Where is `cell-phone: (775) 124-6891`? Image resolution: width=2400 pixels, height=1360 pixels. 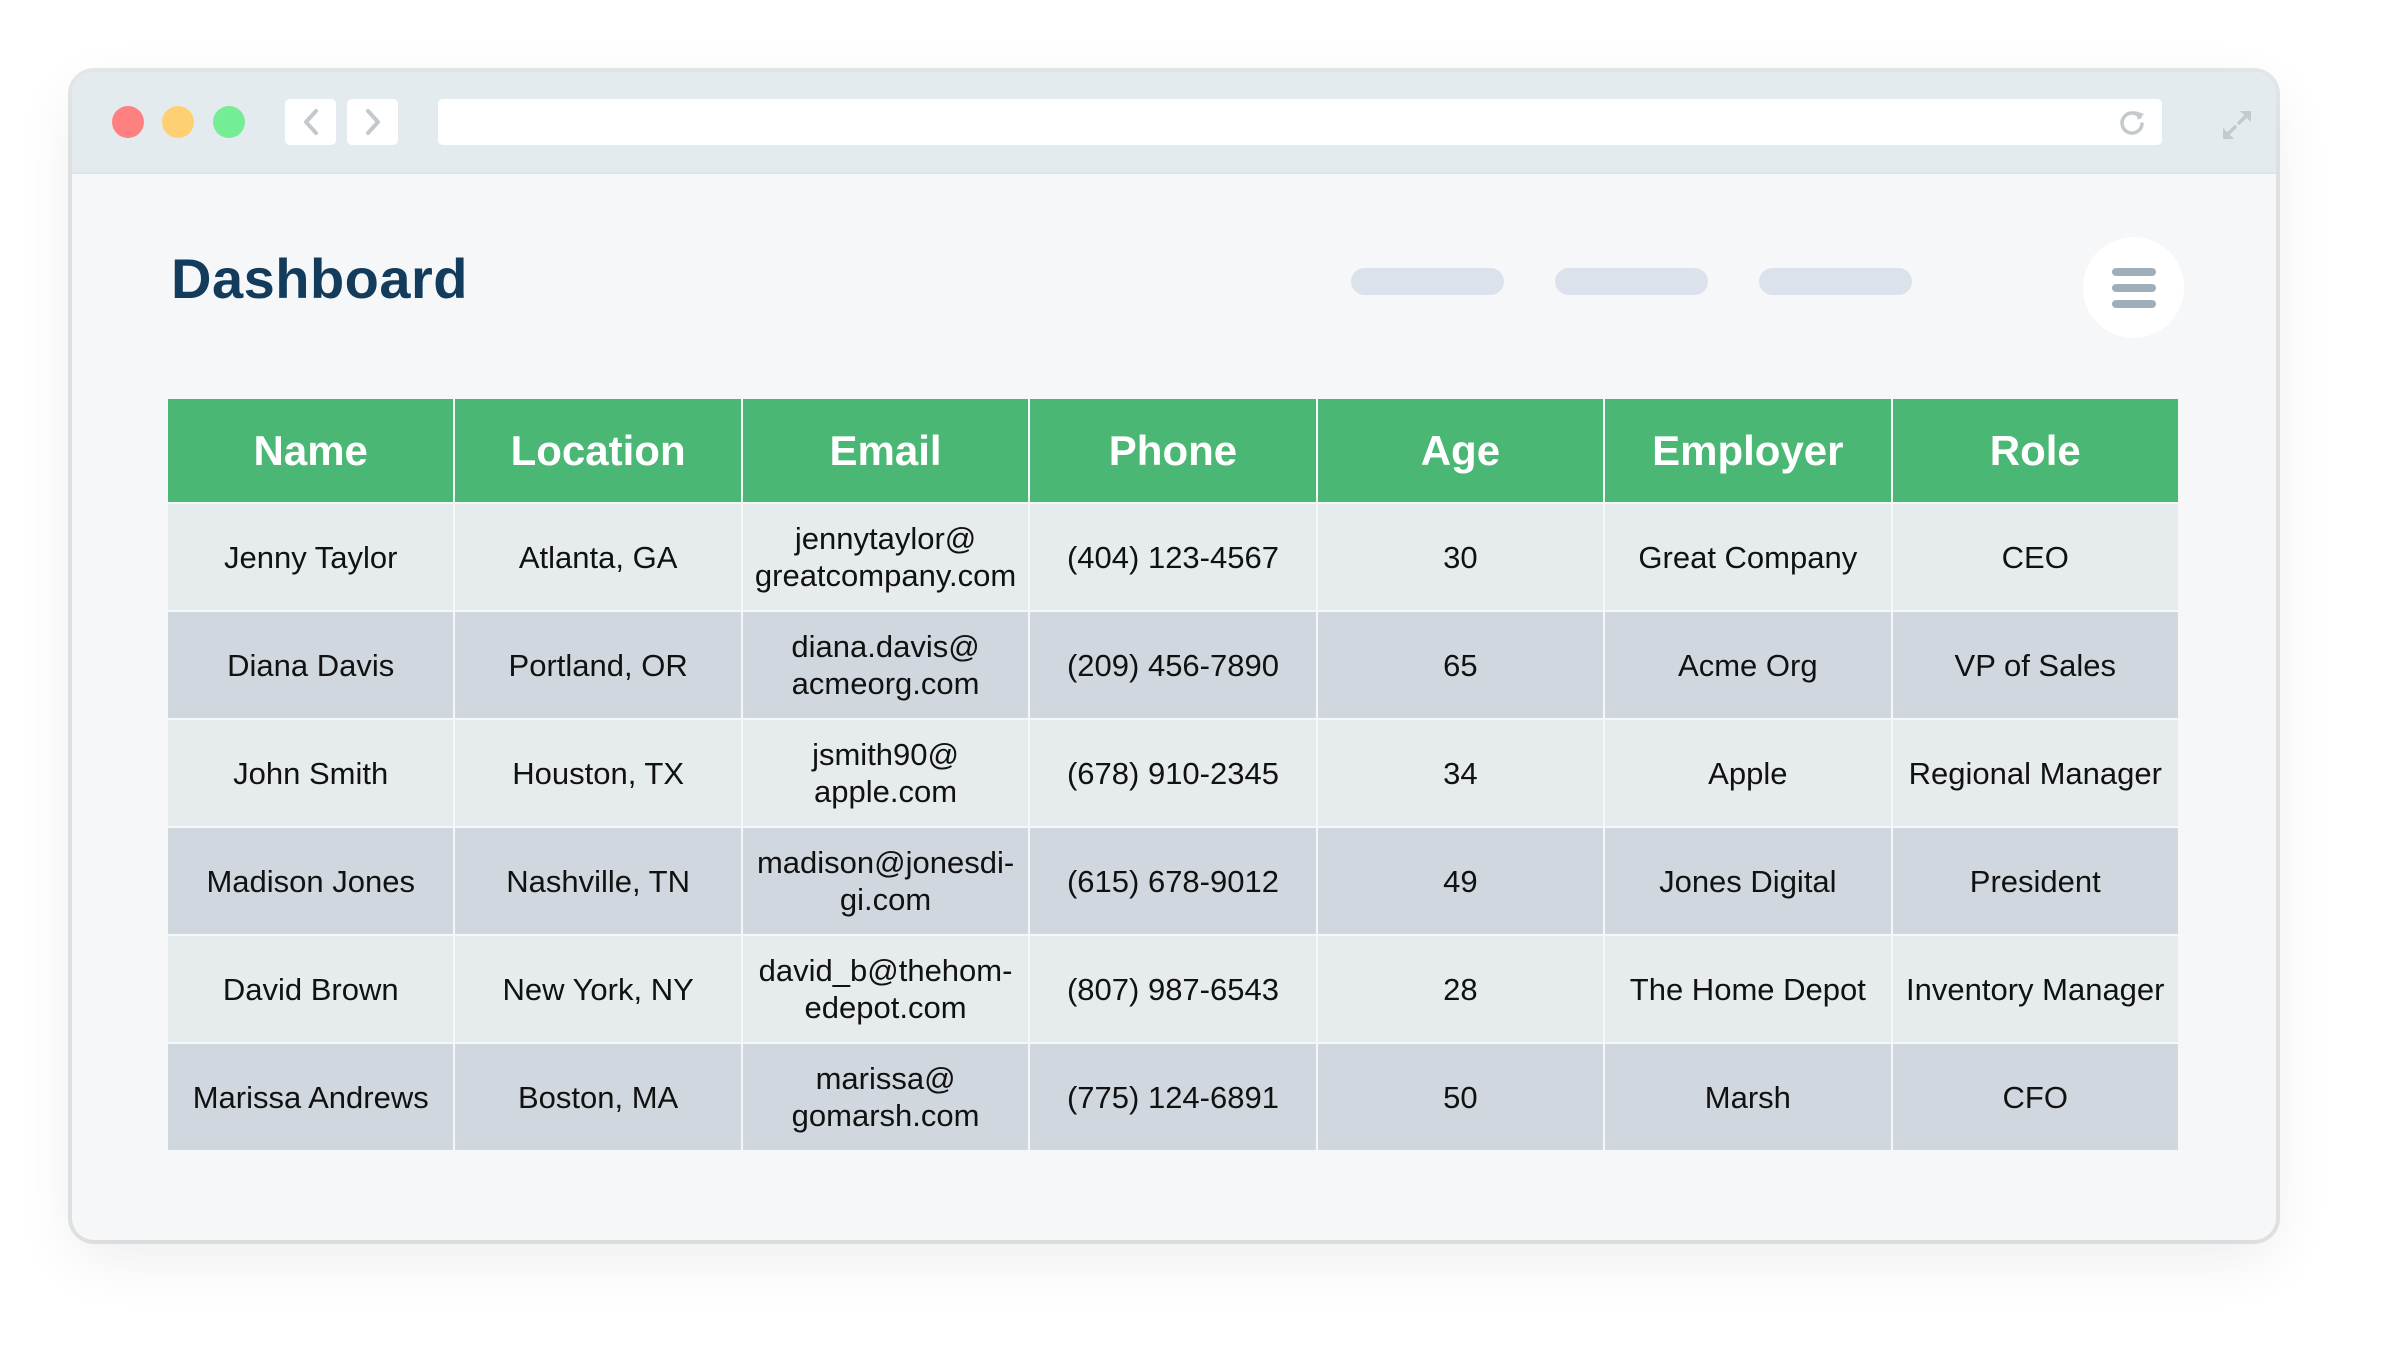
cell-phone: (775) 124-6891 is located at coordinates (1173, 1097).